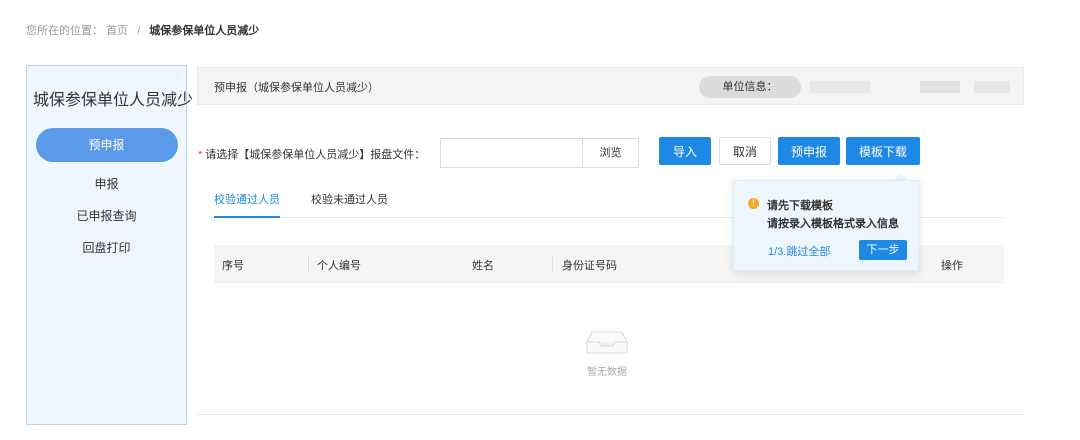 The width and height of the screenshot is (1080, 440). Describe the element at coordinates (117, 31) in the screenshot. I see `breadcrumb-home-link: 首页` at that location.